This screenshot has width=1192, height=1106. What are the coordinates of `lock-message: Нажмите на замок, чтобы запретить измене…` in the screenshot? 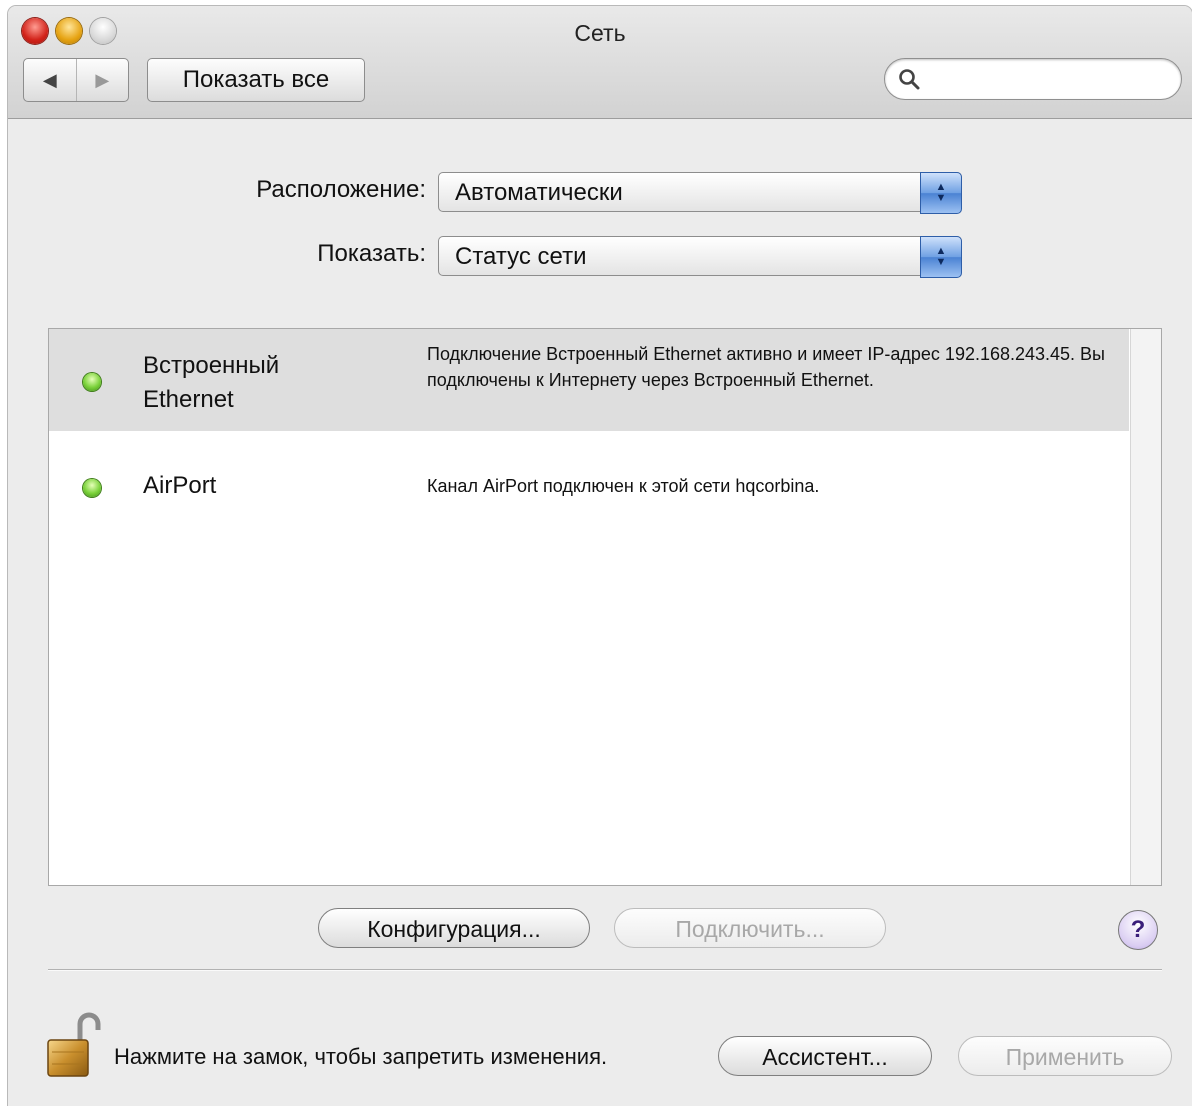 It's located at (361, 1056).